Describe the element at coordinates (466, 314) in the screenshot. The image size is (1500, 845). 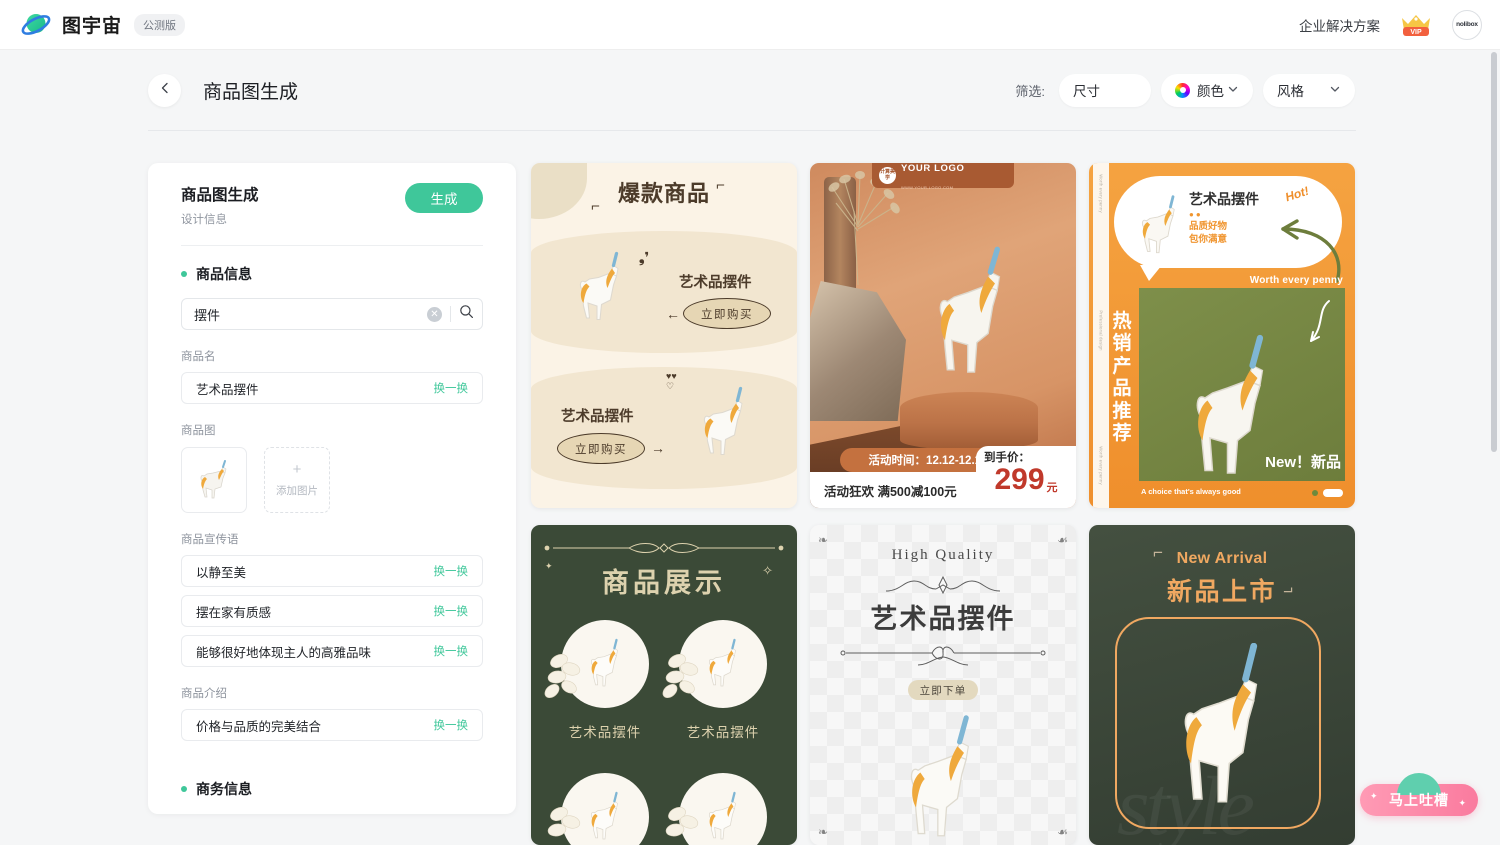
I see `search-icon` at that location.